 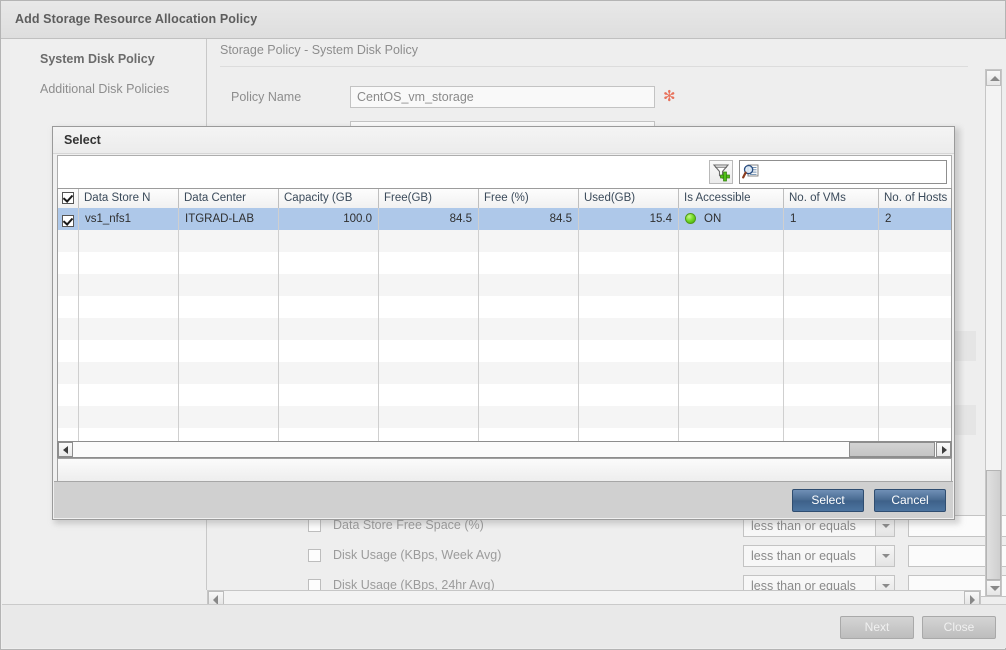 I want to click on search-field-wrapper, so click(x=843, y=172).